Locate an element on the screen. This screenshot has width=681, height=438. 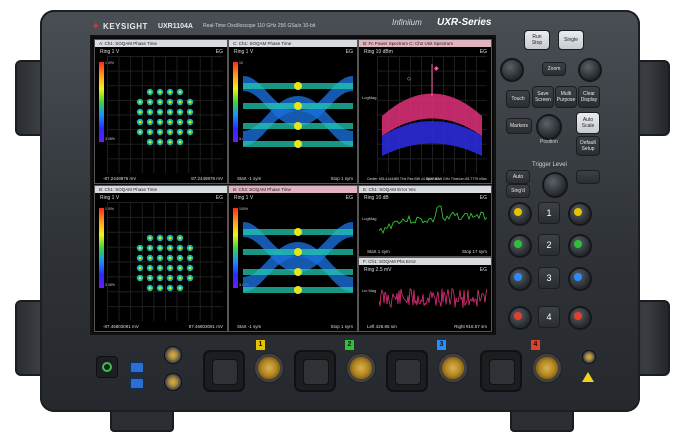
channel-3-tag: 3 is located at coordinates (441, 345).